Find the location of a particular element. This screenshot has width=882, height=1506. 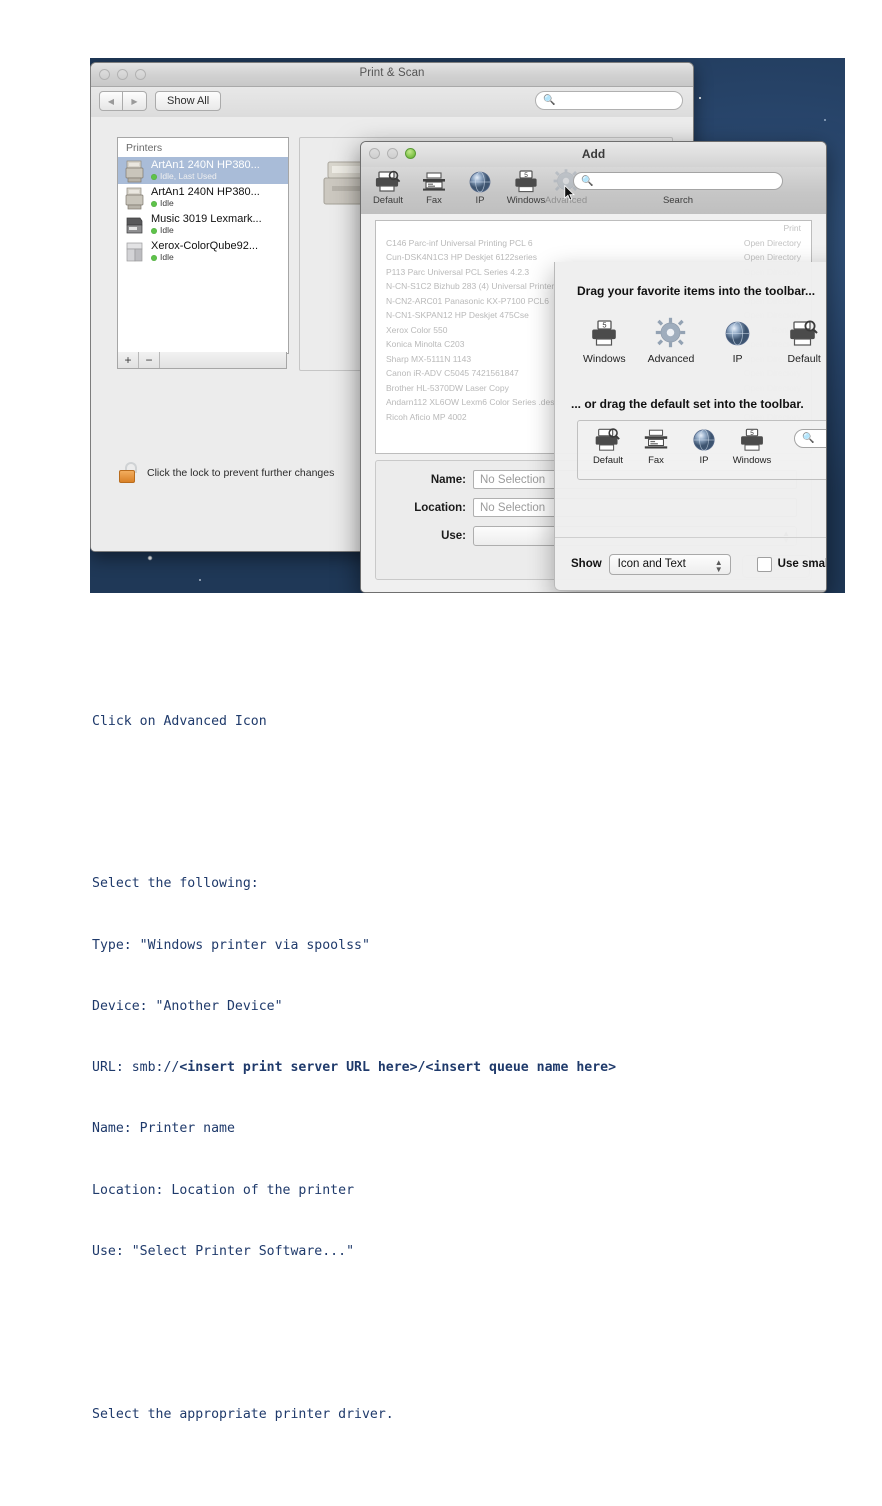

printer-icon is located at coordinates (135, 252).